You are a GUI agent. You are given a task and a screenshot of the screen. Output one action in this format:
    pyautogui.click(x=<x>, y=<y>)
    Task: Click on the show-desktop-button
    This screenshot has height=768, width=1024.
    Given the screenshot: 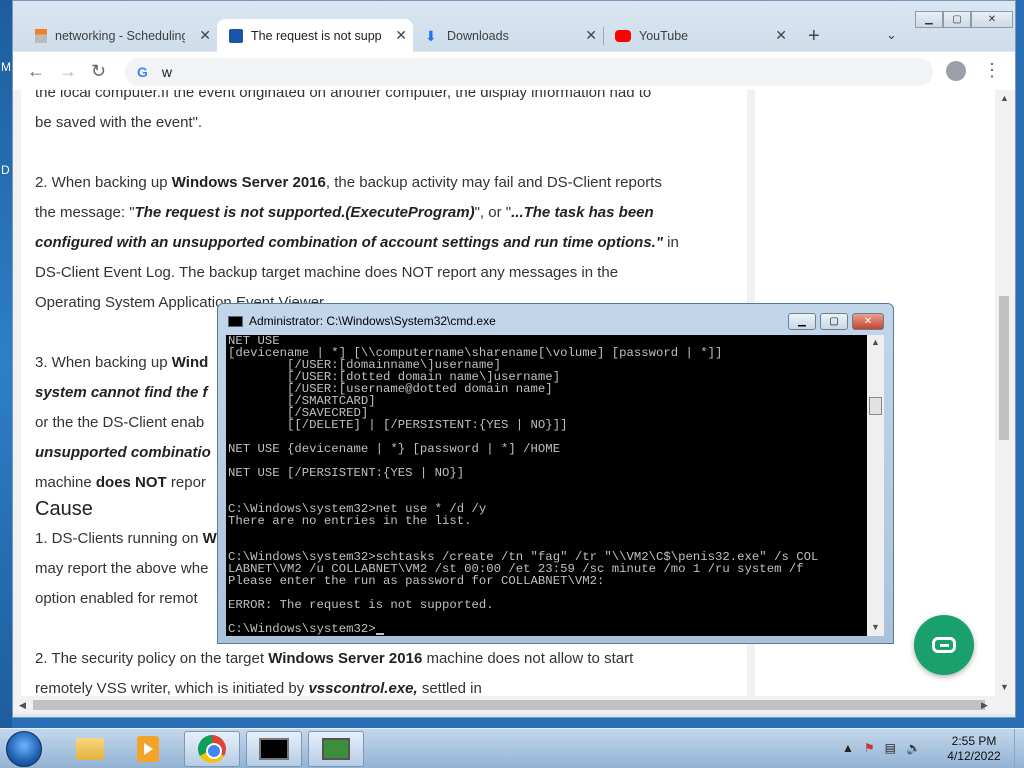 What is the action you would take?
    pyautogui.click(x=1019, y=748)
    